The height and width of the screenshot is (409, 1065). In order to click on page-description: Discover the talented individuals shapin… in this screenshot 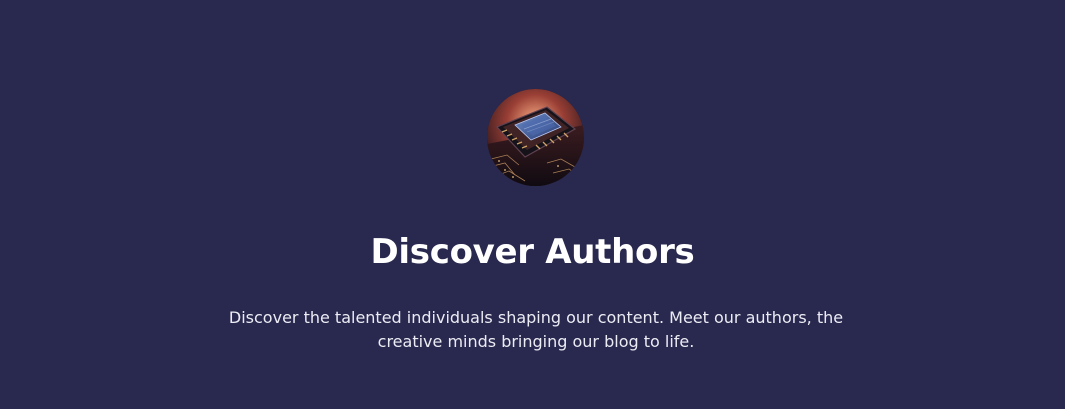, I will do `click(536, 329)`.